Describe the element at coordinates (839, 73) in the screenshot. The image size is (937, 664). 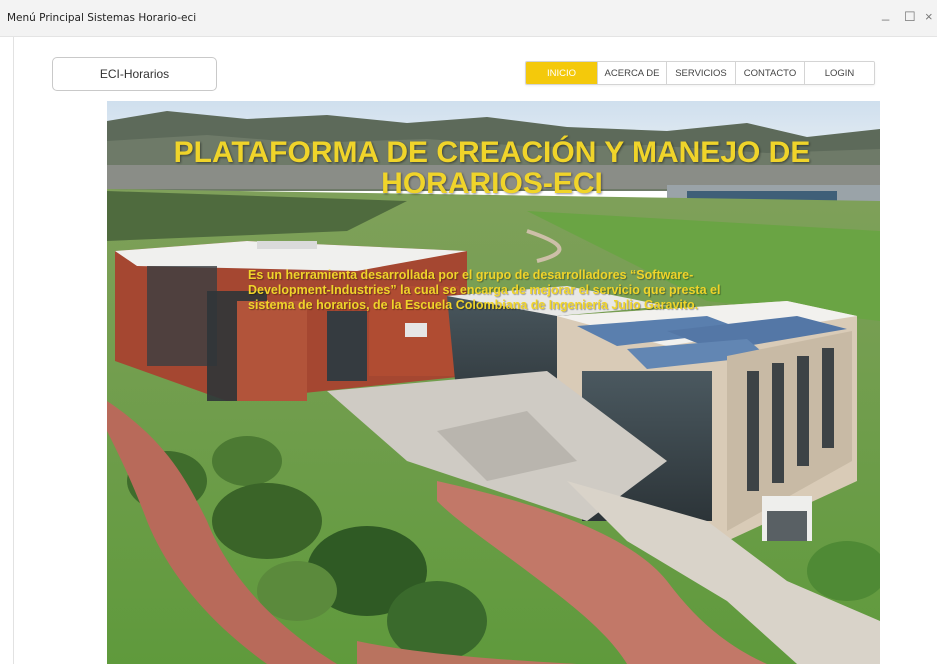
I see `nav-item-login: LOGIN` at that location.